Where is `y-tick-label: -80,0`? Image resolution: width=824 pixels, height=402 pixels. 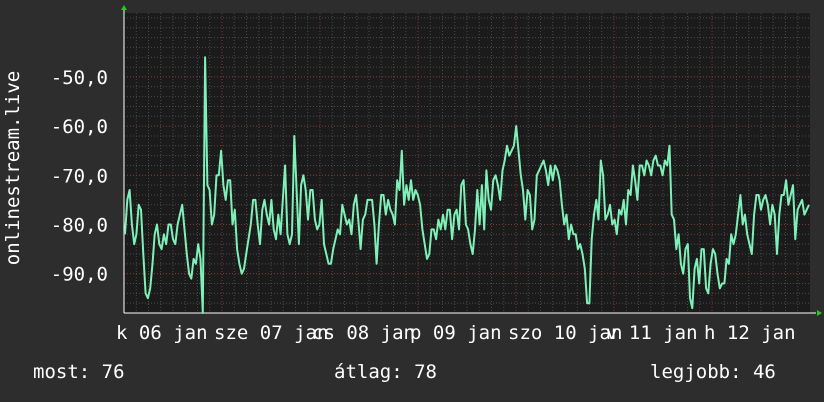 y-tick-label: -80,0 is located at coordinates (79, 225).